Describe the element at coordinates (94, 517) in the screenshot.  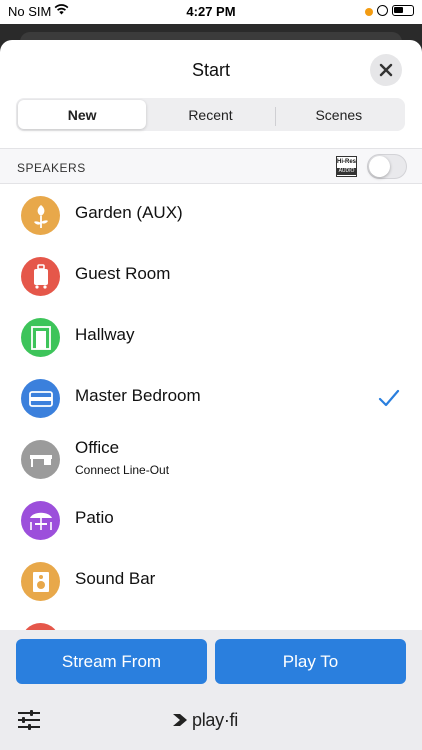
I see `speaker-name: Patio` at that location.